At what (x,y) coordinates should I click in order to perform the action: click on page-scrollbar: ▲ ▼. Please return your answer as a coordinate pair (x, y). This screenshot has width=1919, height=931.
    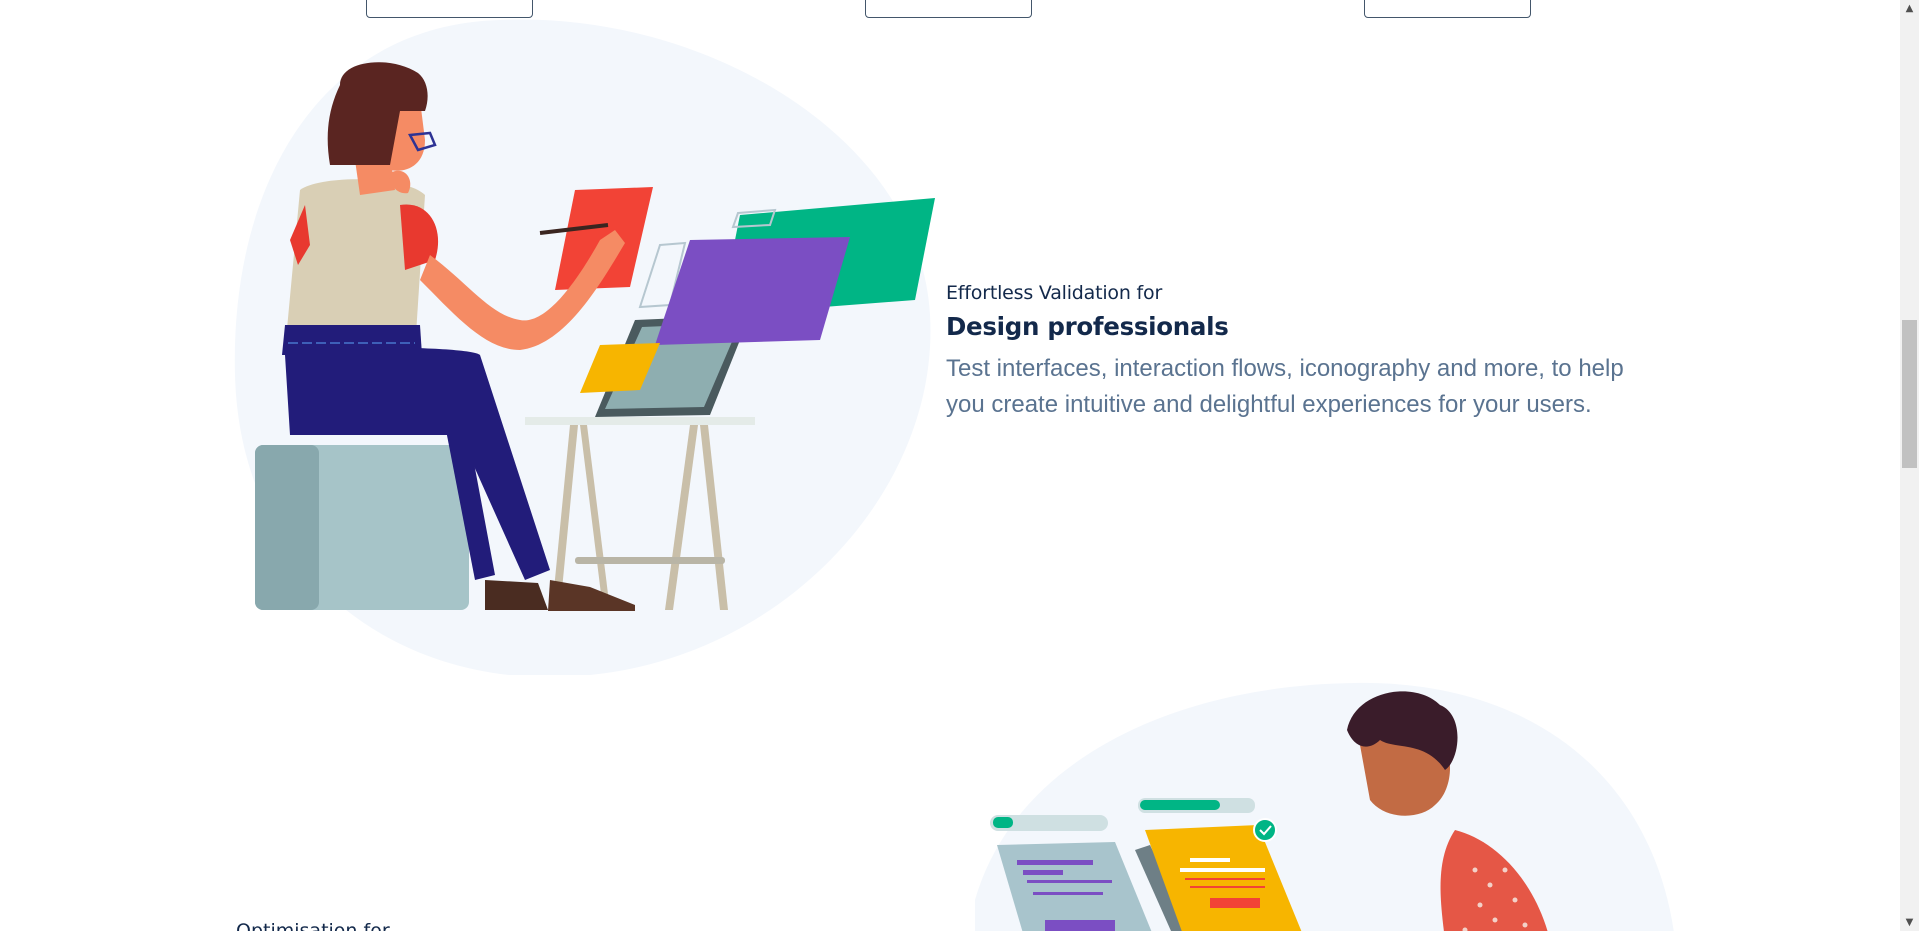
    Looking at the image, I should click on (1909, 465).